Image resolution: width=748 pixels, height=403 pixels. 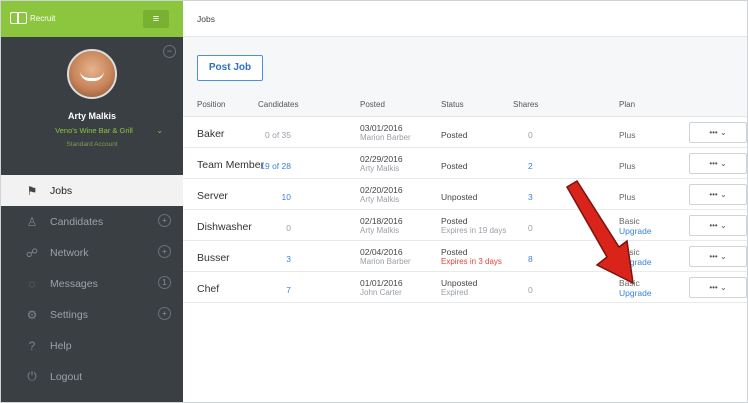 What do you see at coordinates (465, 64) in the screenshot?
I see `toolbar: Post Job` at bounding box center [465, 64].